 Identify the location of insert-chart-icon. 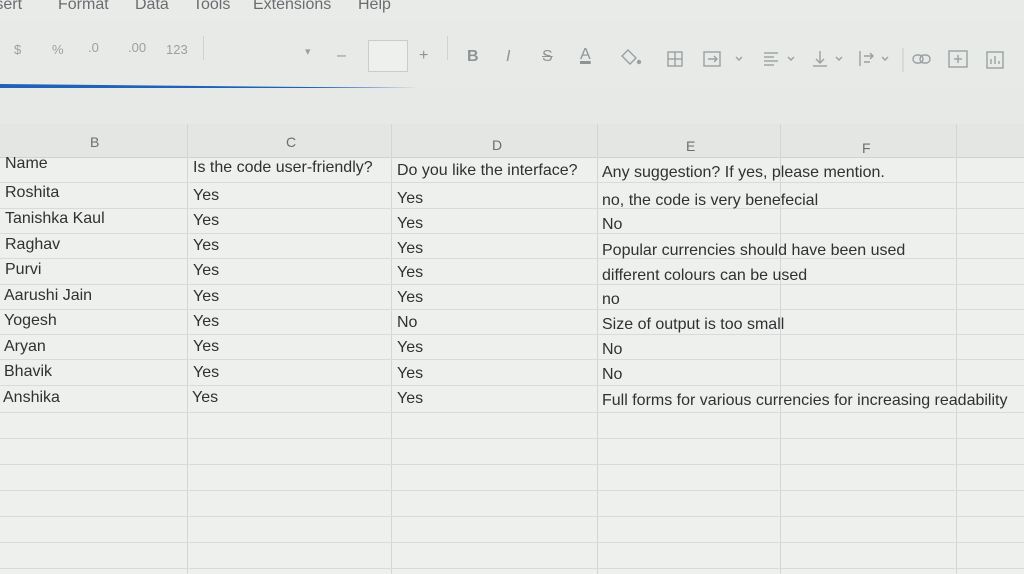
(995, 60).